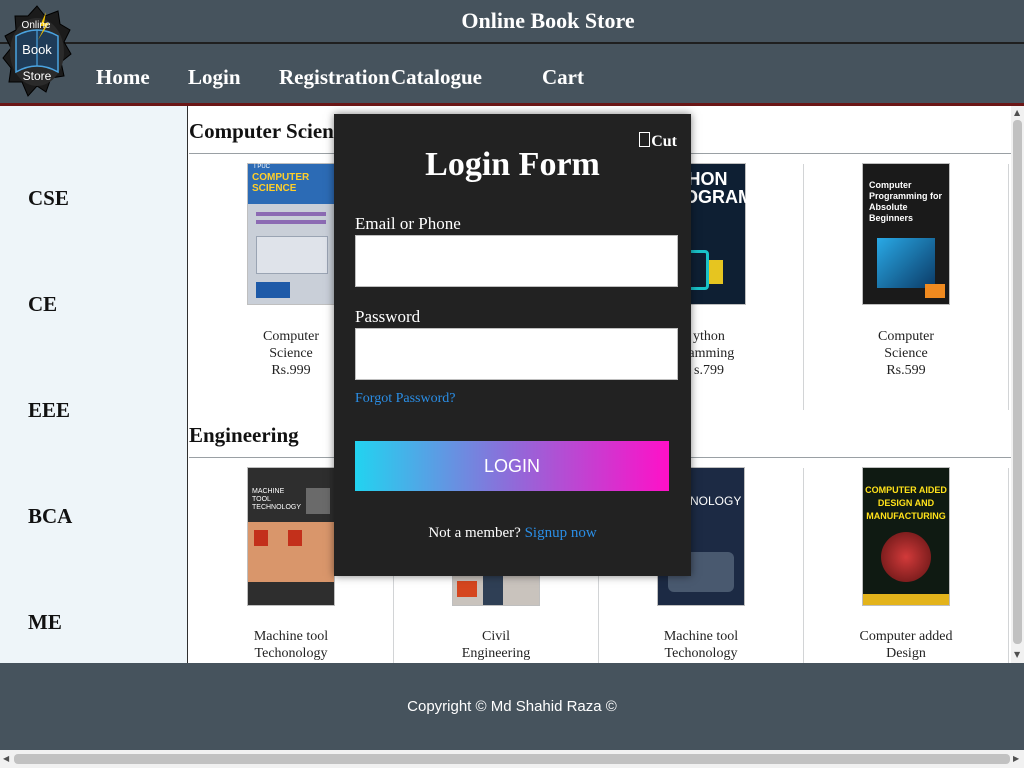  I want to click on horizontal-scroll-thumb, so click(512, 759).